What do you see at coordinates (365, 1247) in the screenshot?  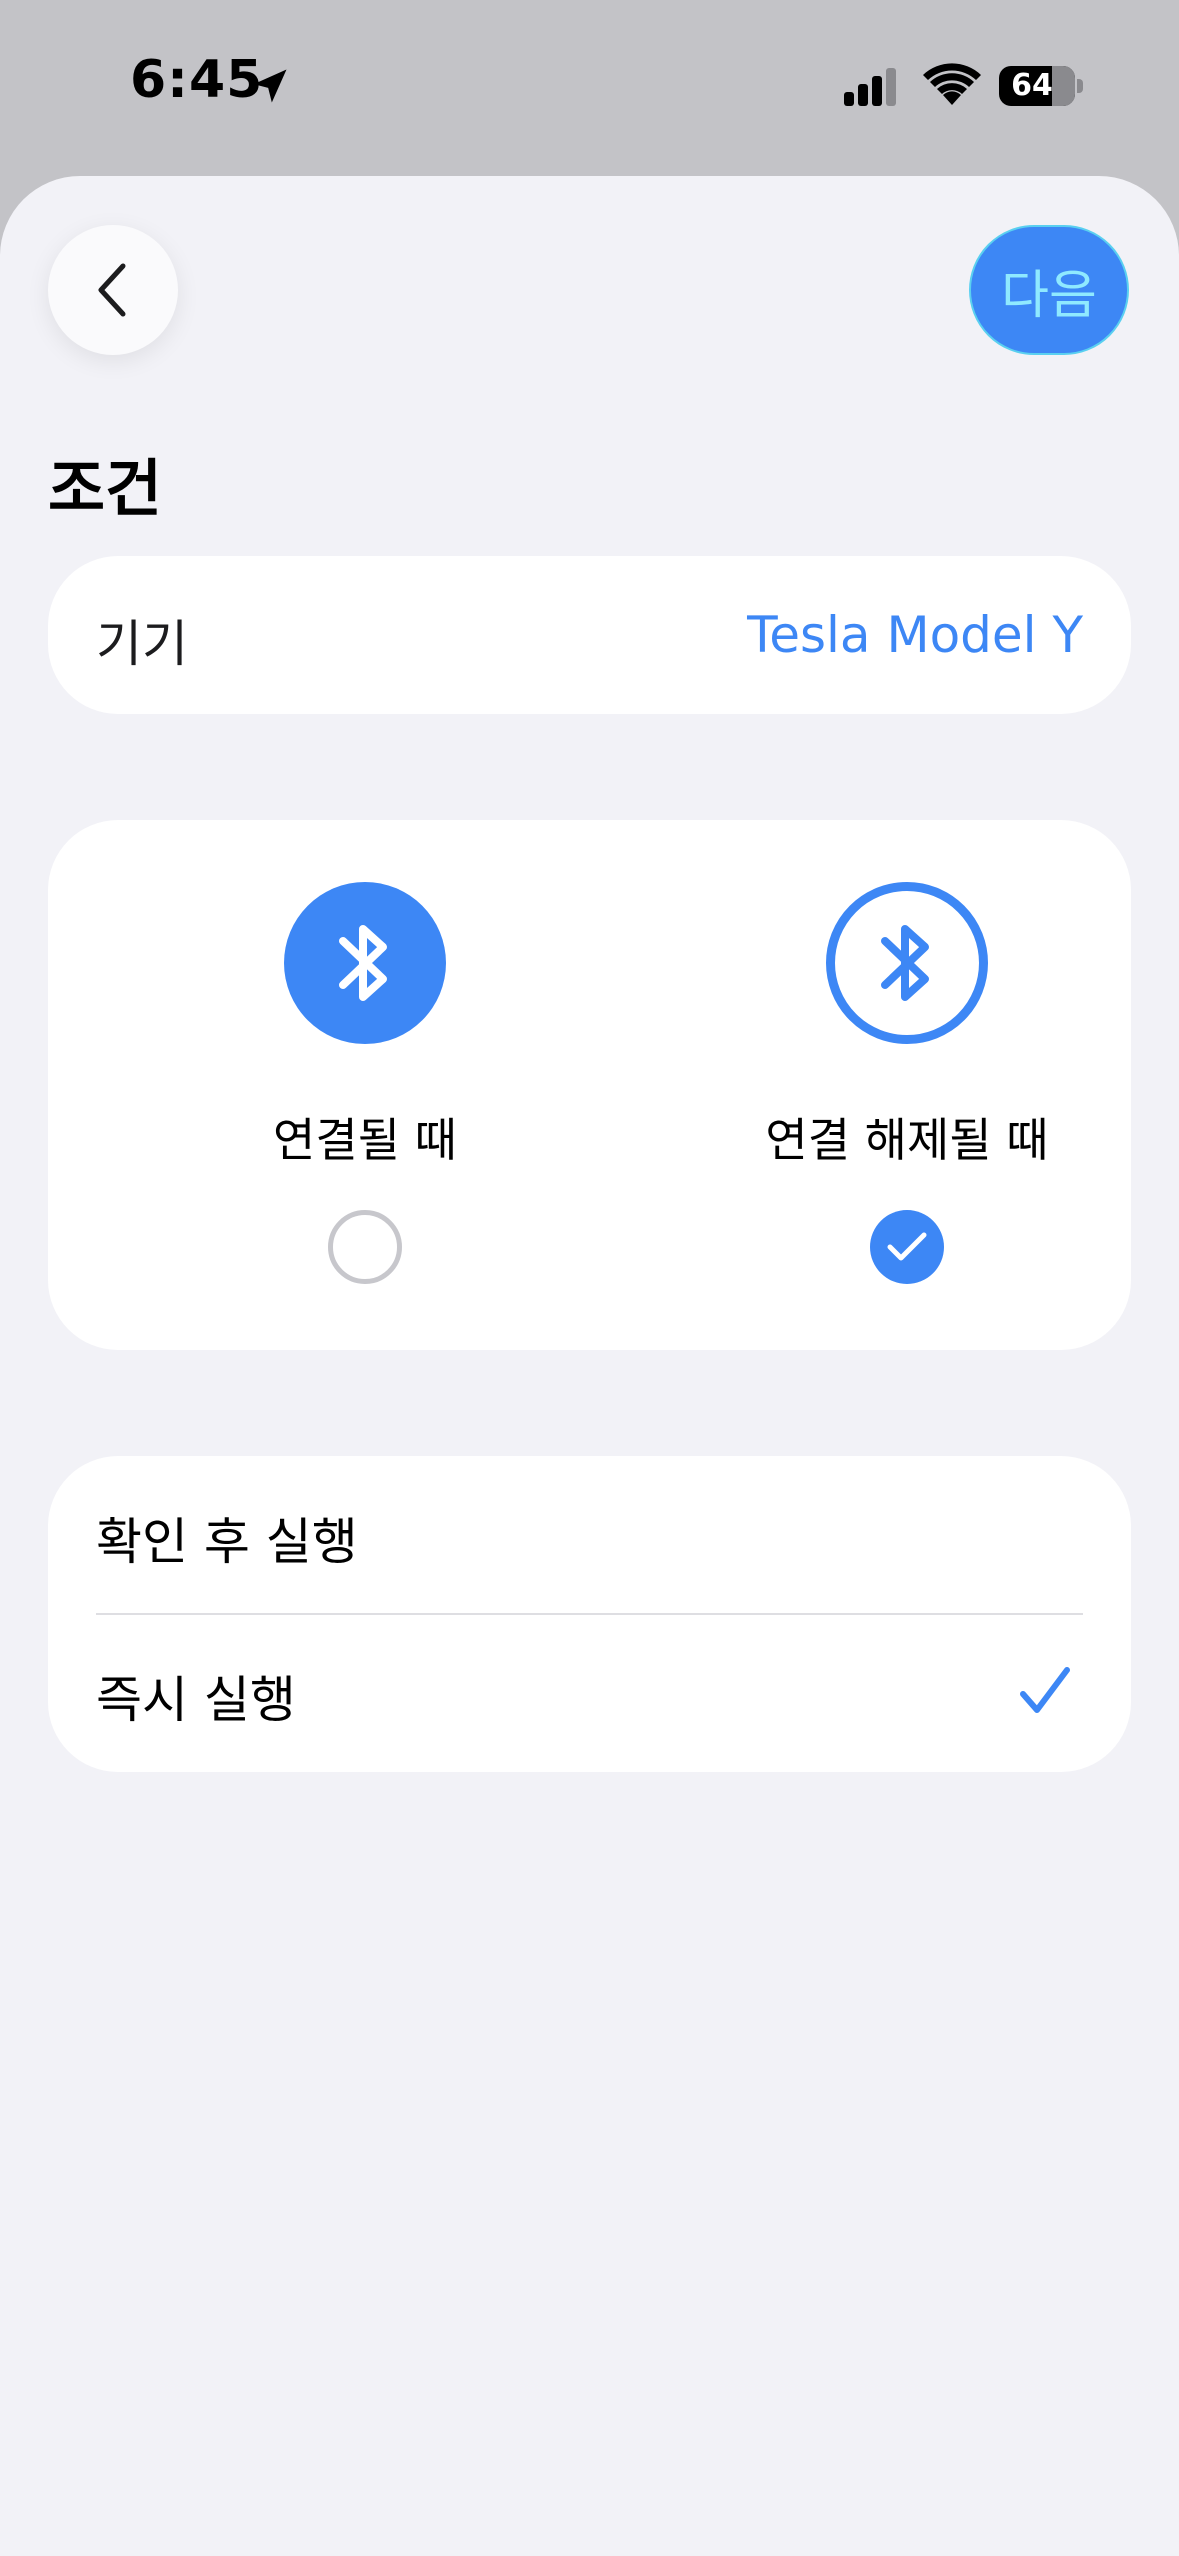 I see `radio-unselected` at bounding box center [365, 1247].